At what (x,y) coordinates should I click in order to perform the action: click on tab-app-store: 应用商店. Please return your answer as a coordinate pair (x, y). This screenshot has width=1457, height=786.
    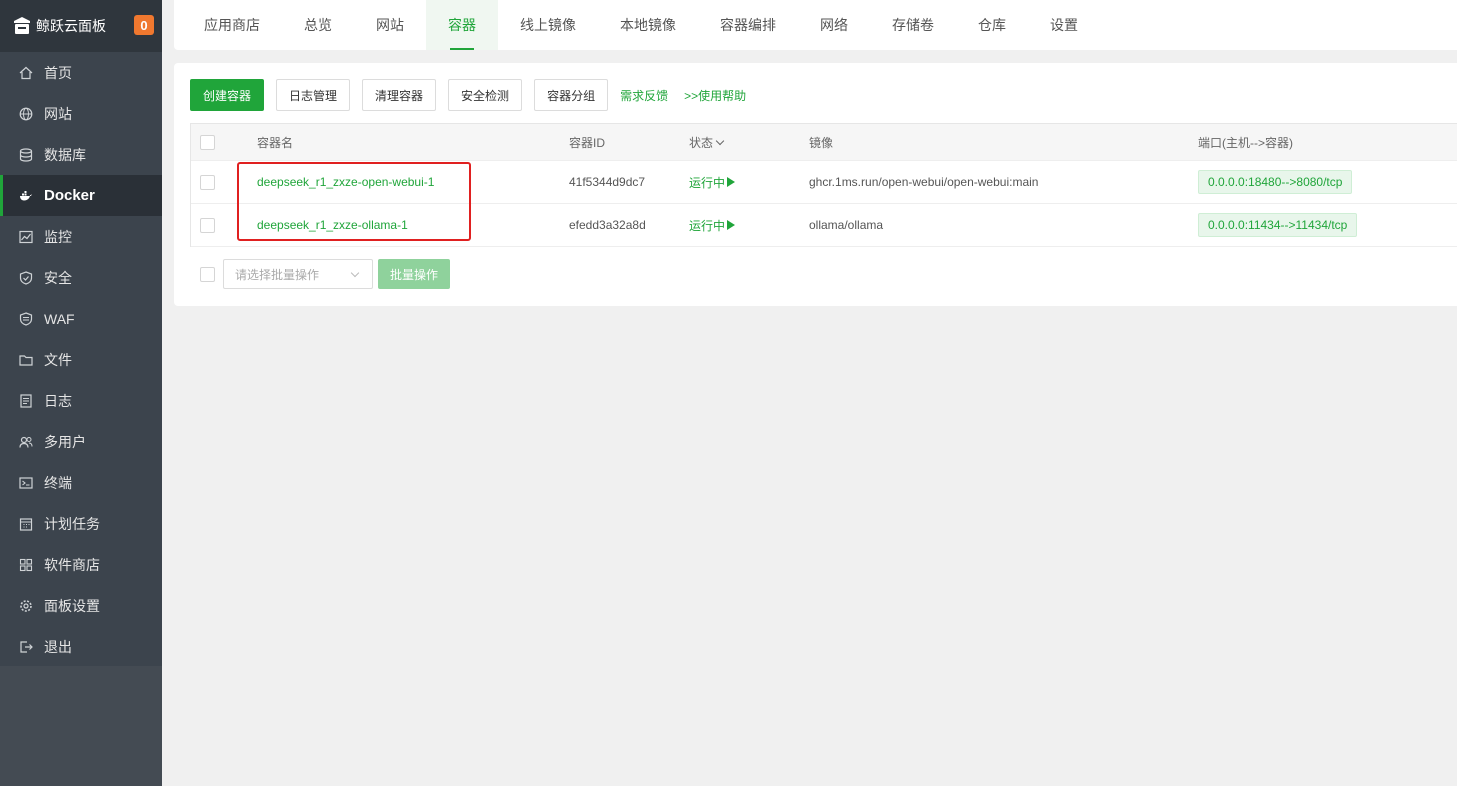
    Looking at the image, I should click on (232, 25).